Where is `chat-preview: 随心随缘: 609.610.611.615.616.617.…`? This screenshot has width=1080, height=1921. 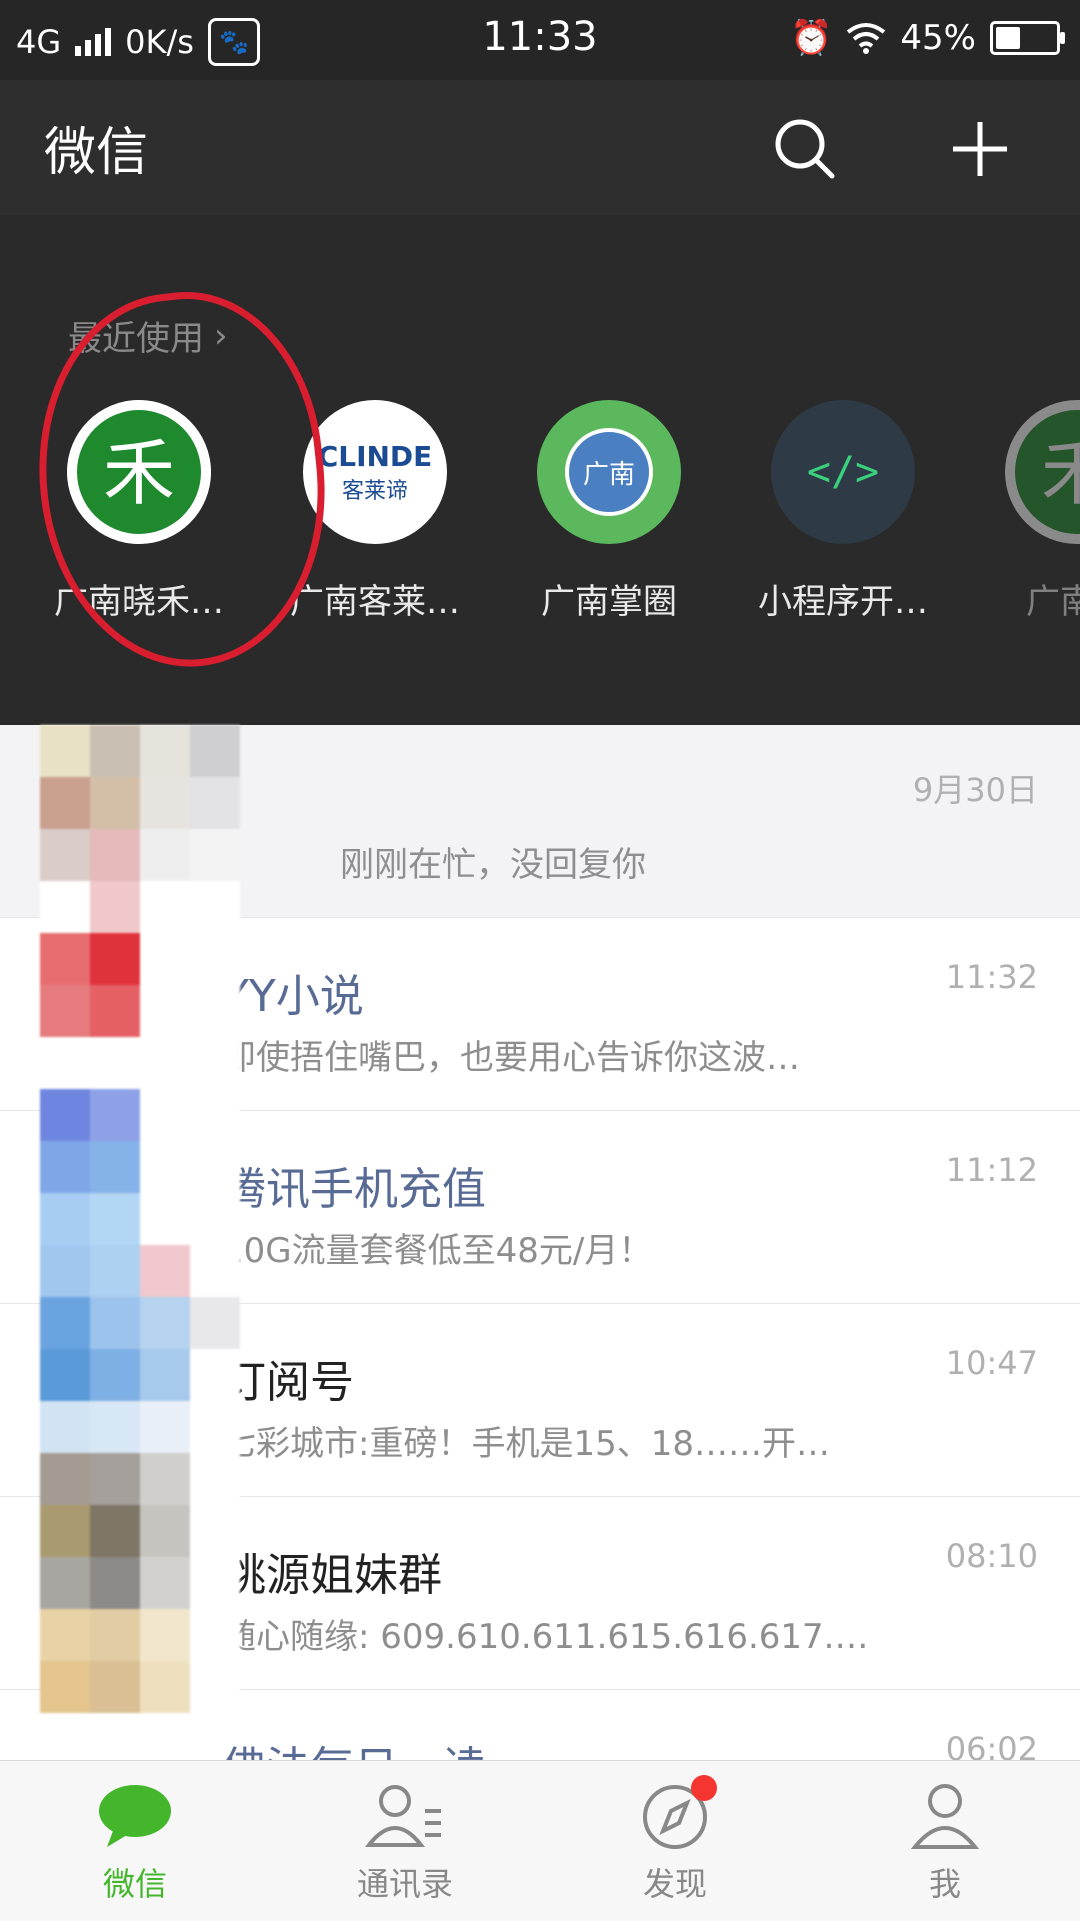 chat-preview: 随心随缘: 609.610.611.615.616.617.… is located at coordinates (545, 1637).